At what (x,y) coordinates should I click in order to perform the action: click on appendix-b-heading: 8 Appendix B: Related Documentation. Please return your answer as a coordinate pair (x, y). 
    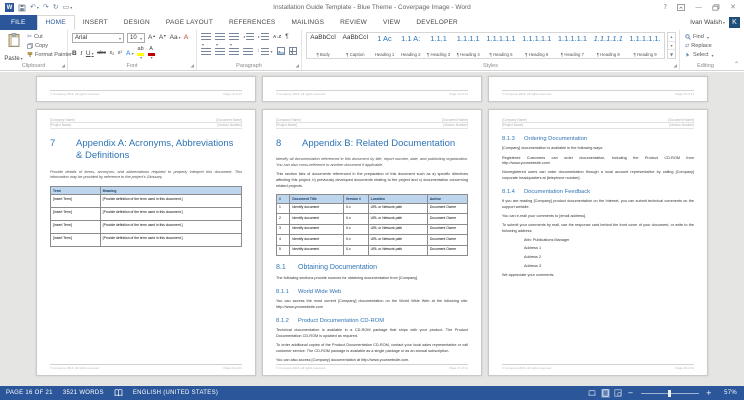
    Looking at the image, I should click on (372, 144).